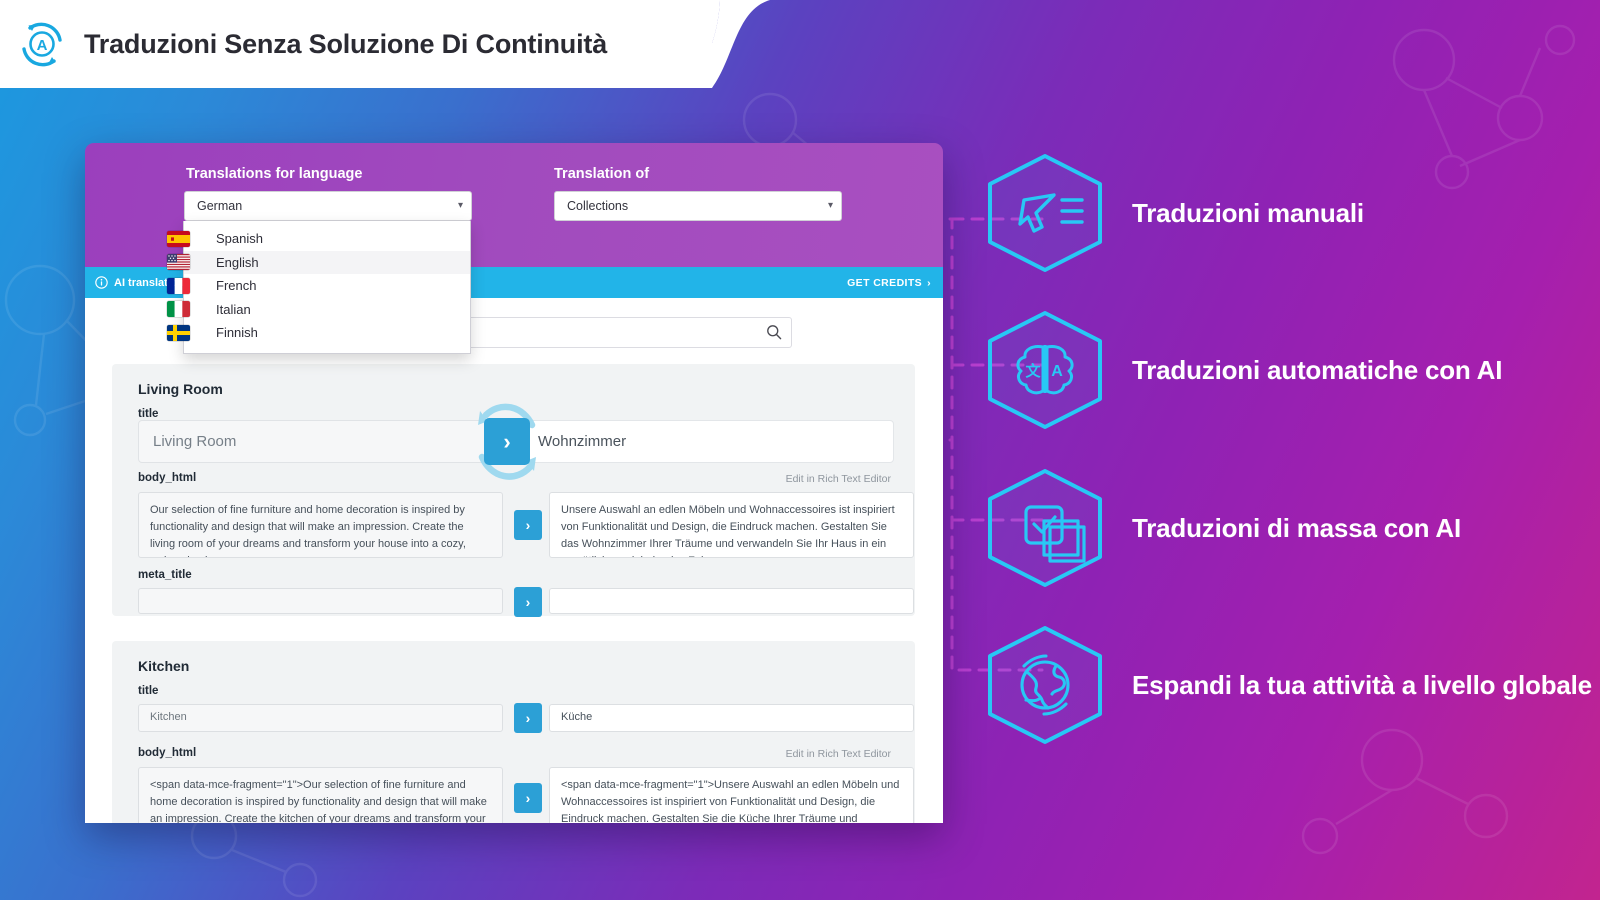 This screenshot has width=1600, height=900. What do you see at coordinates (731, 601) in the screenshot?
I see `meta-title-target-input` at bounding box center [731, 601].